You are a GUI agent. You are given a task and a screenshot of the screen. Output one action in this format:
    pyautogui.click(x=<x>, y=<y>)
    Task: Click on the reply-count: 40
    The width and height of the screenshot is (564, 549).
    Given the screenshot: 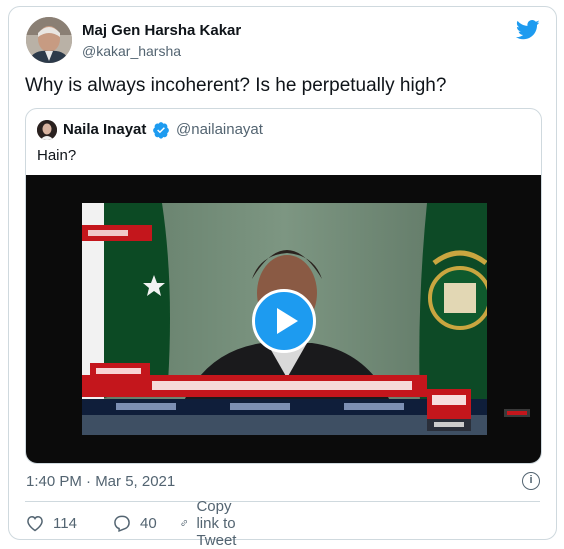 What is the action you would take?
    pyautogui.click(x=148, y=523)
    